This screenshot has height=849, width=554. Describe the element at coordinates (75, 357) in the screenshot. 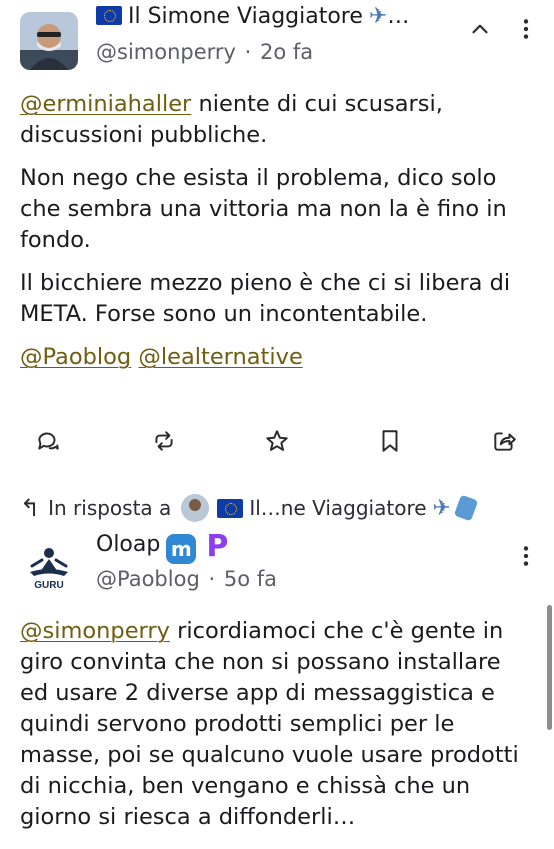

I see `mention-link: @Paoblog` at that location.